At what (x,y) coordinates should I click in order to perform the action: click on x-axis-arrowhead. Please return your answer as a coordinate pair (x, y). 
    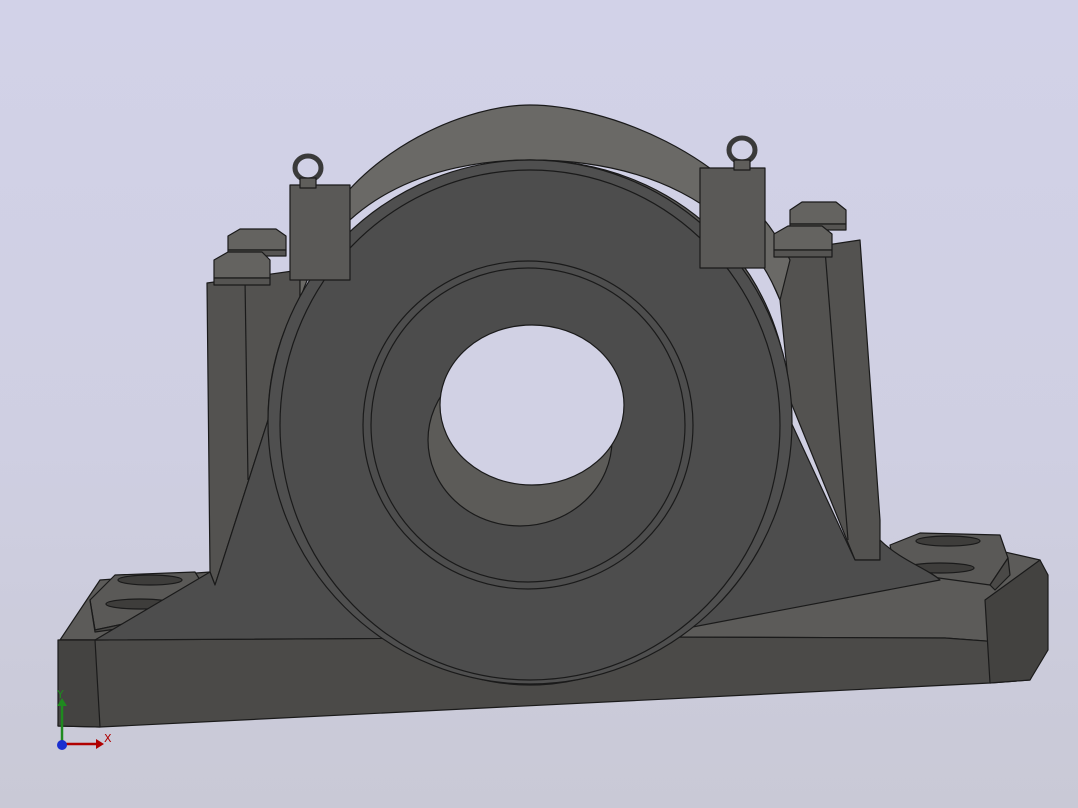
    Looking at the image, I should click on (100, 744).